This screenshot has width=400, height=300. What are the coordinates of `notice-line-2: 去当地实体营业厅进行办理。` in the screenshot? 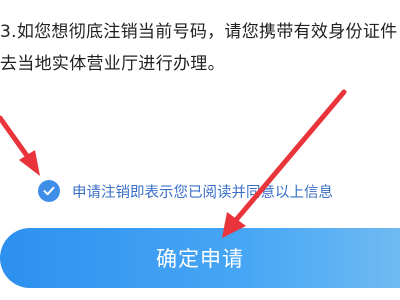 It's located at (112, 64).